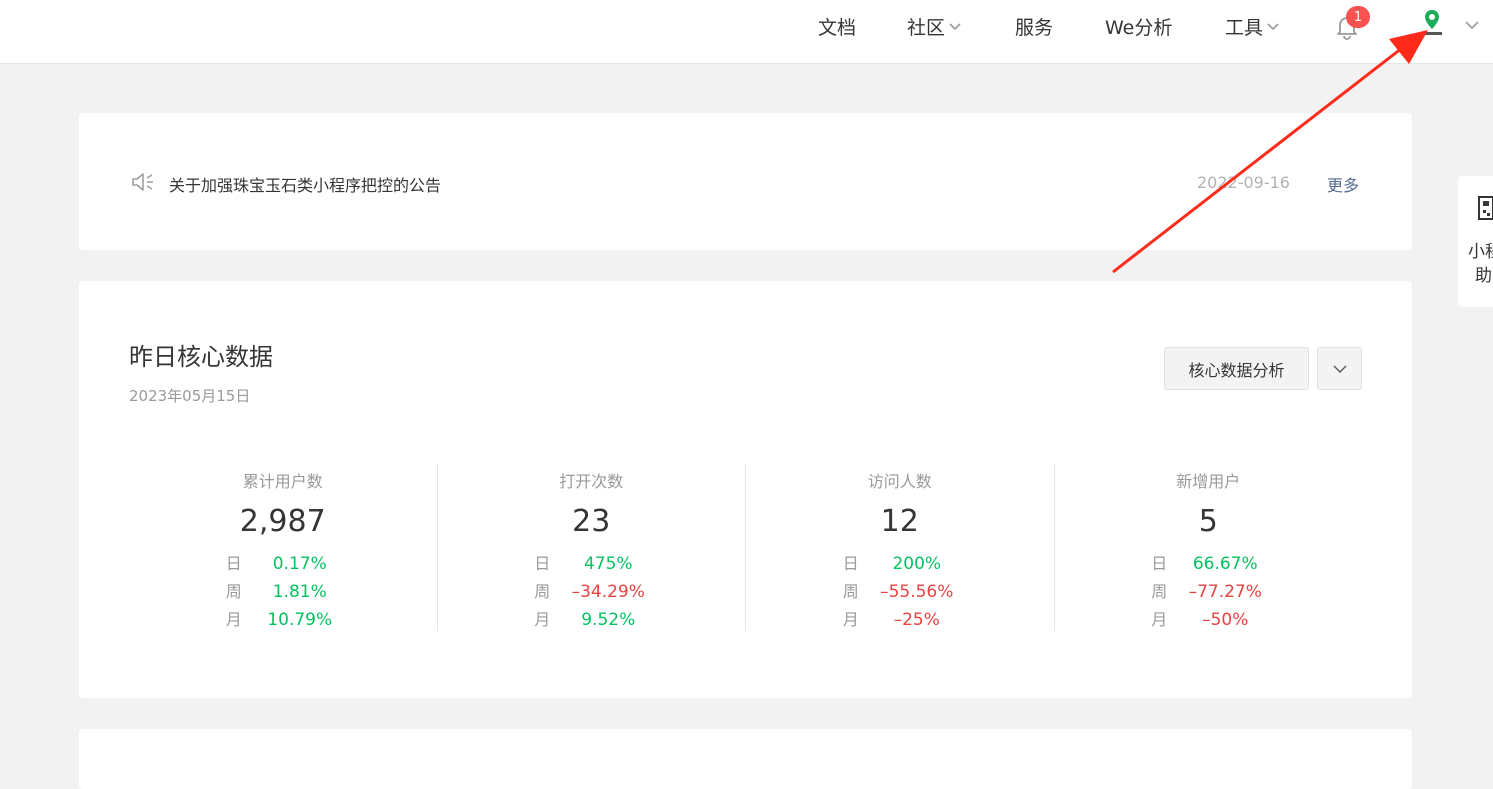 The height and width of the screenshot is (789, 1493). What do you see at coordinates (1208, 481) in the screenshot?
I see `metric-label: 新增用户` at bounding box center [1208, 481].